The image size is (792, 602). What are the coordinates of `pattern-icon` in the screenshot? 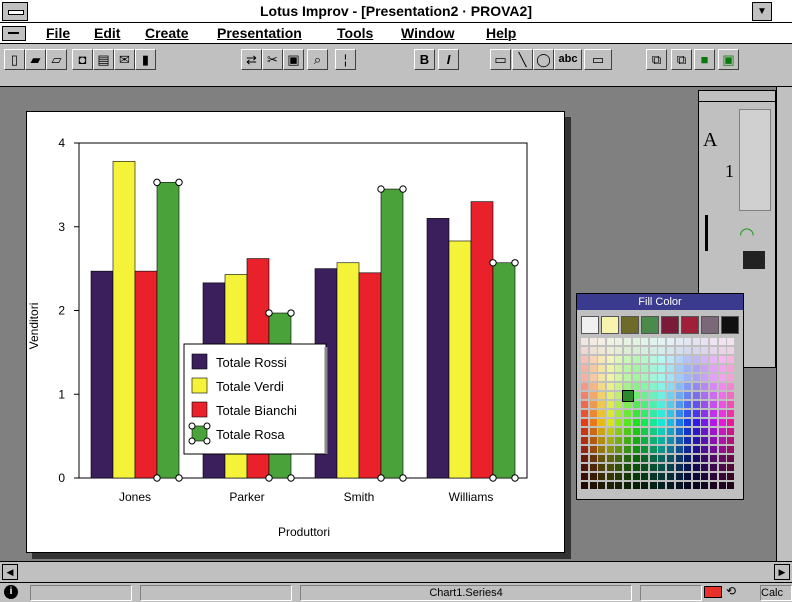 It's located at (754, 260).